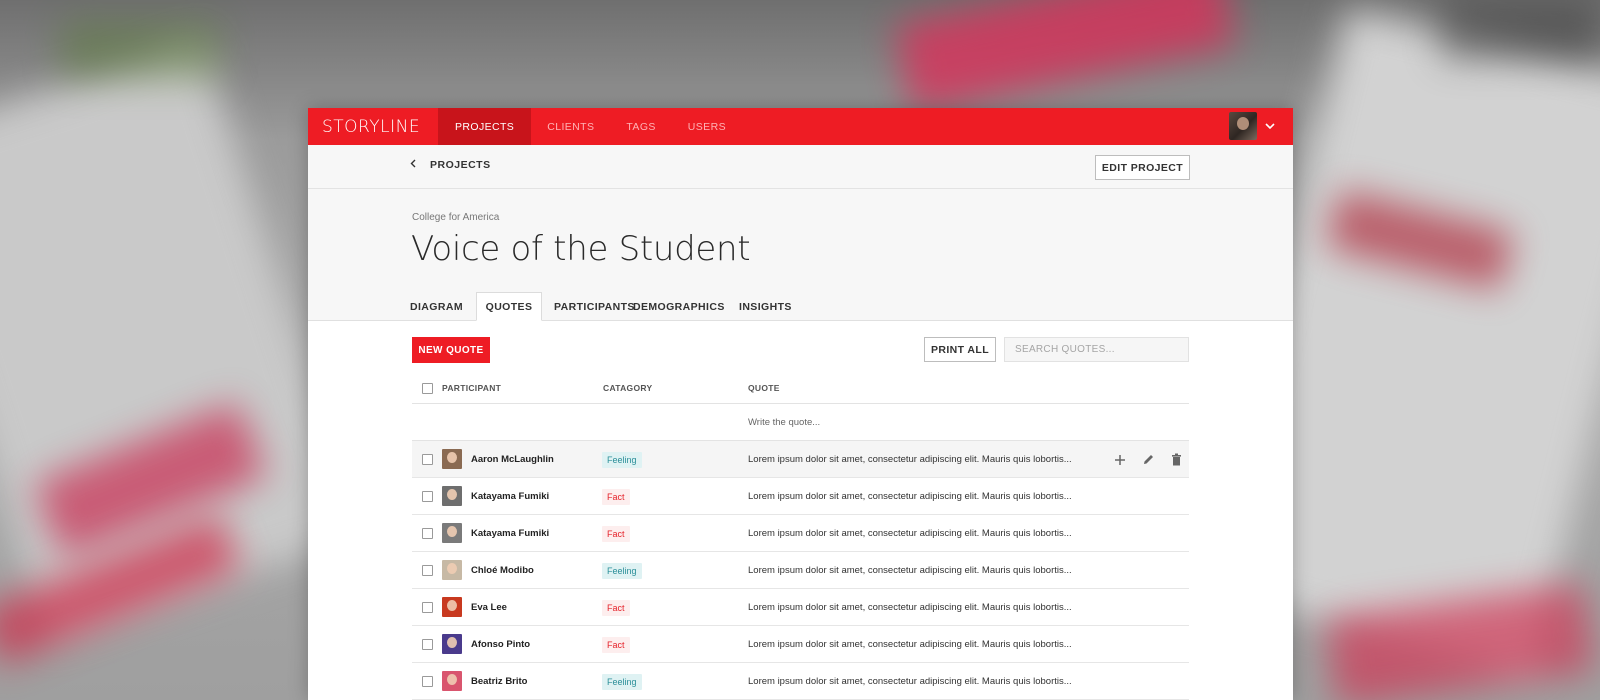  I want to click on nav-clients: CLIENTS, so click(570, 126).